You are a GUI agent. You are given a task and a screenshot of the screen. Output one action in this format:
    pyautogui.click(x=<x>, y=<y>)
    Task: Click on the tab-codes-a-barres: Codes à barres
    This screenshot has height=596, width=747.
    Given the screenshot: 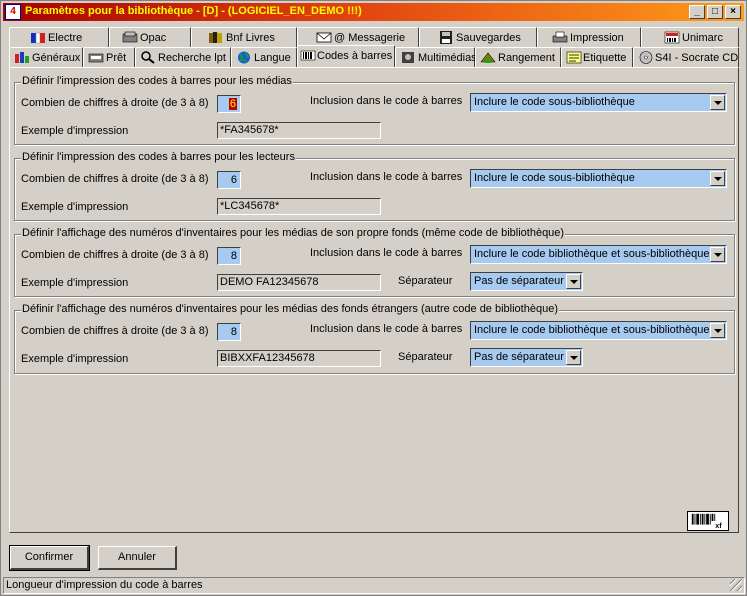 What is the action you would take?
    pyautogui.click(x=346, y=56)
    